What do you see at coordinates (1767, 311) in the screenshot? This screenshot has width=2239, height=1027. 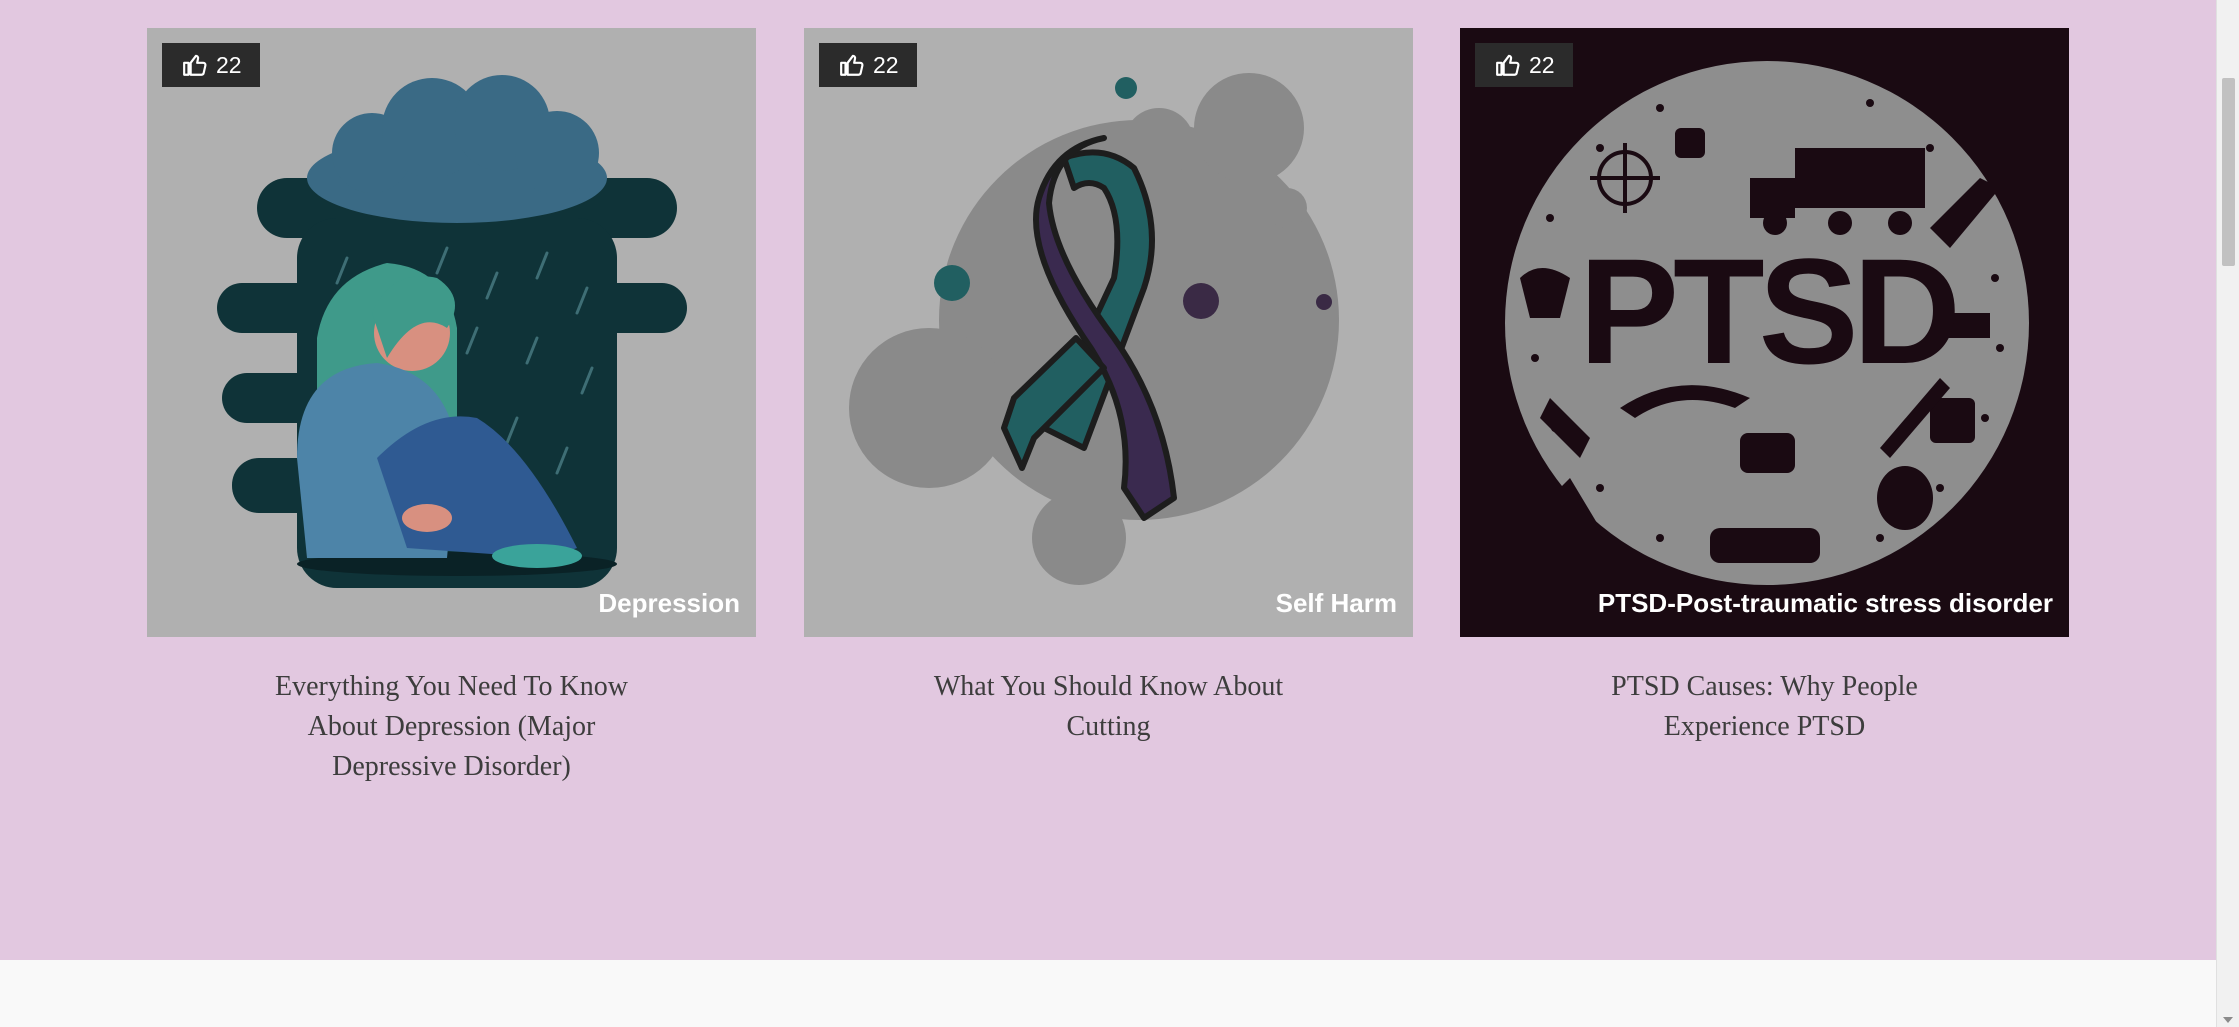 I see `svg-text: PTSD` at bounding box center [1767, 311].